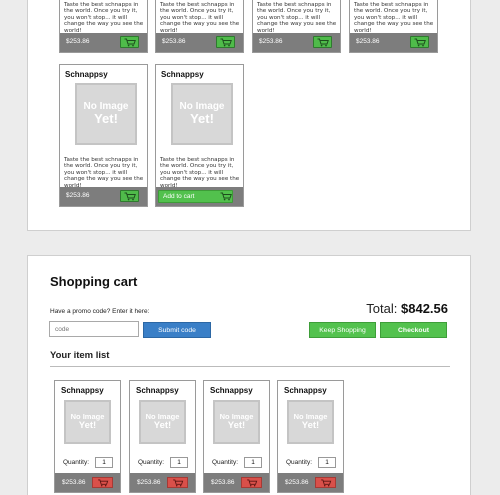 This screenshot has width=500, height=495. What do you see at coordinates (177, 330) in the screenshot?
I see `submit-code-button: Submit code` at bounding box center [177, 330].